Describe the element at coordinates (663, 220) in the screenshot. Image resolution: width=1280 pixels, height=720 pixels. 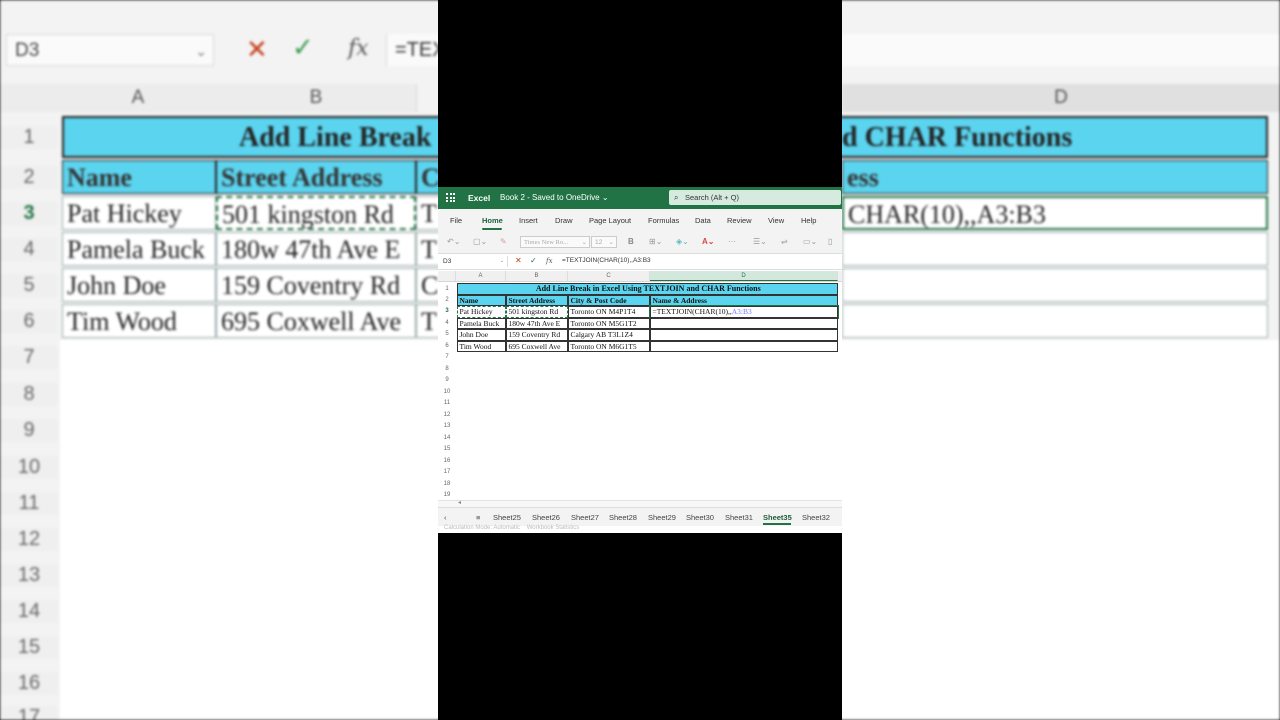
I see `tab-formulas: Formulas` at that location.